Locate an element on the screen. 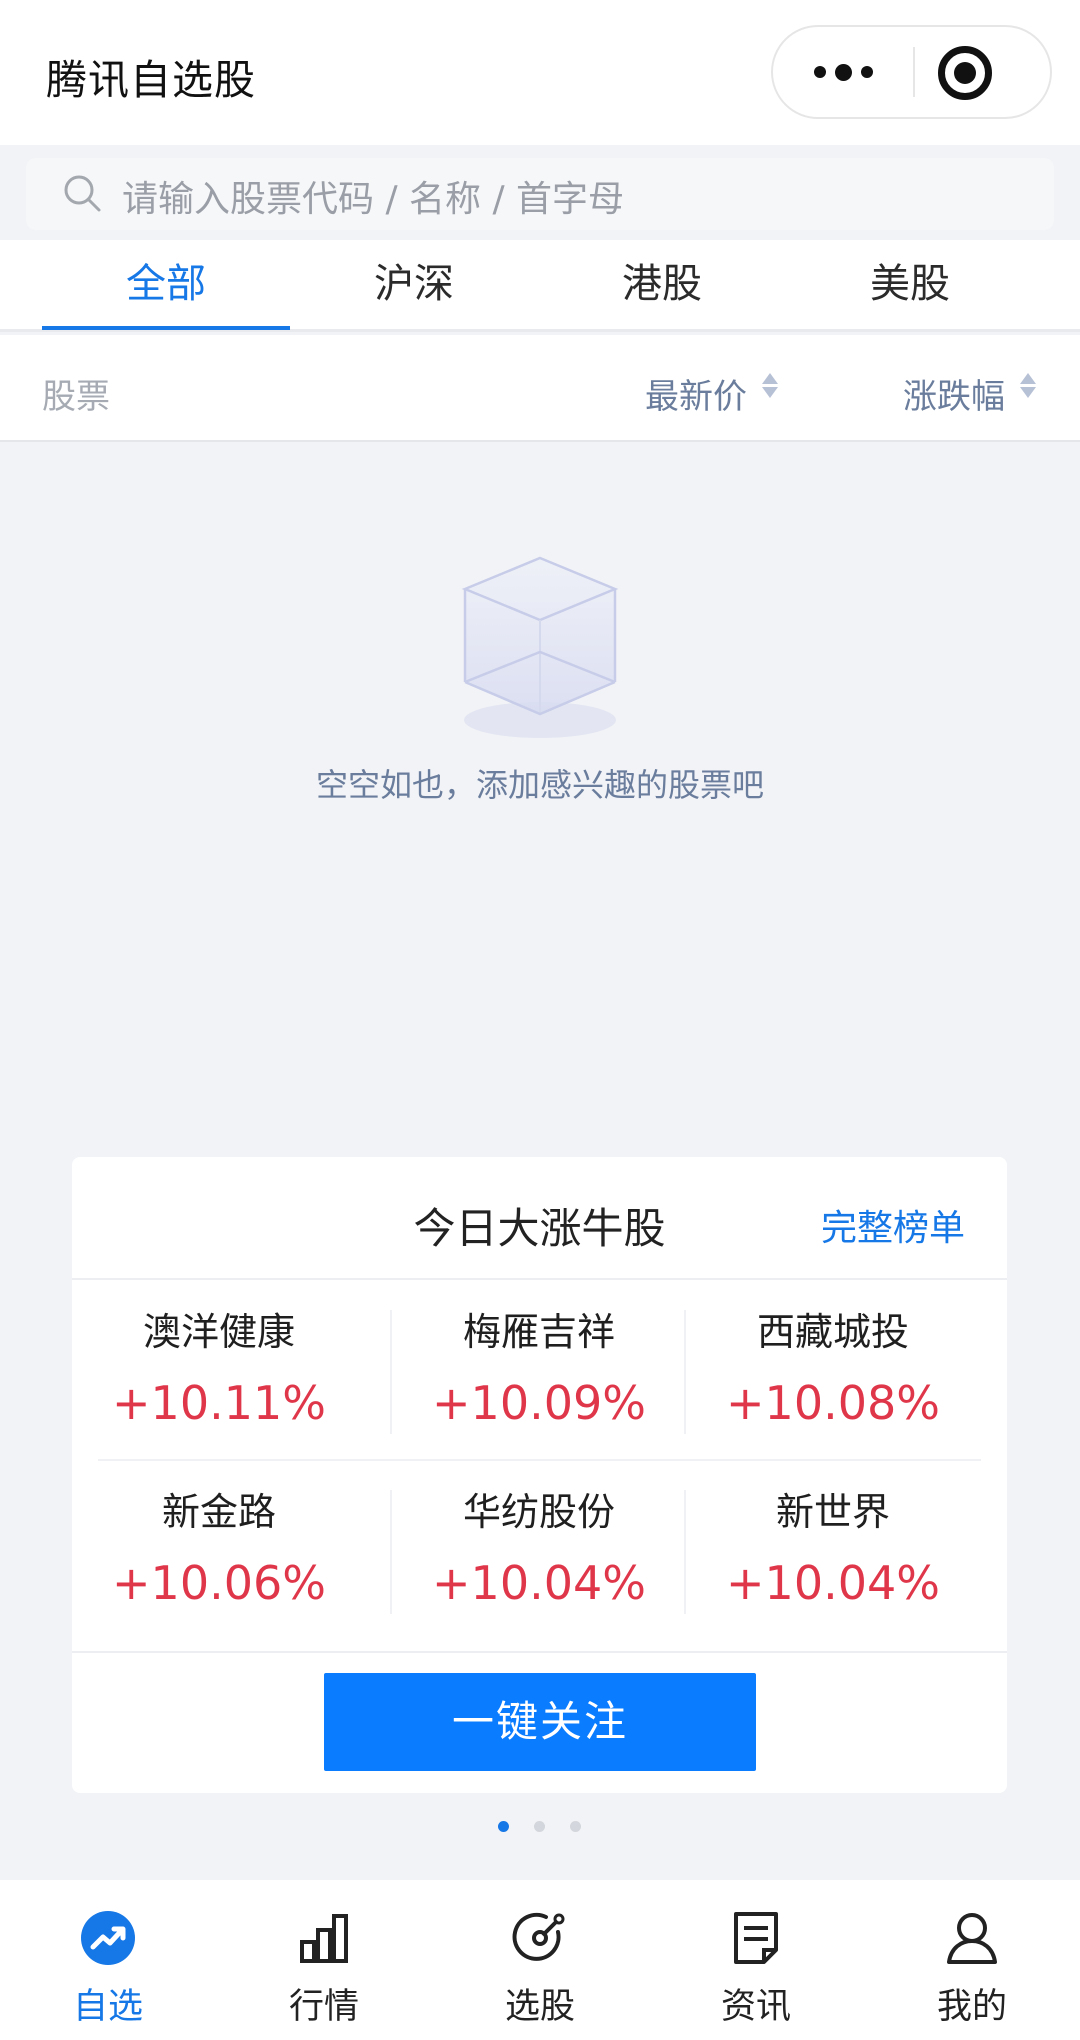 The width and height of the screenshot is (1080, 2040). stock-name: 新世界 is located at coordinates (832, 1512).